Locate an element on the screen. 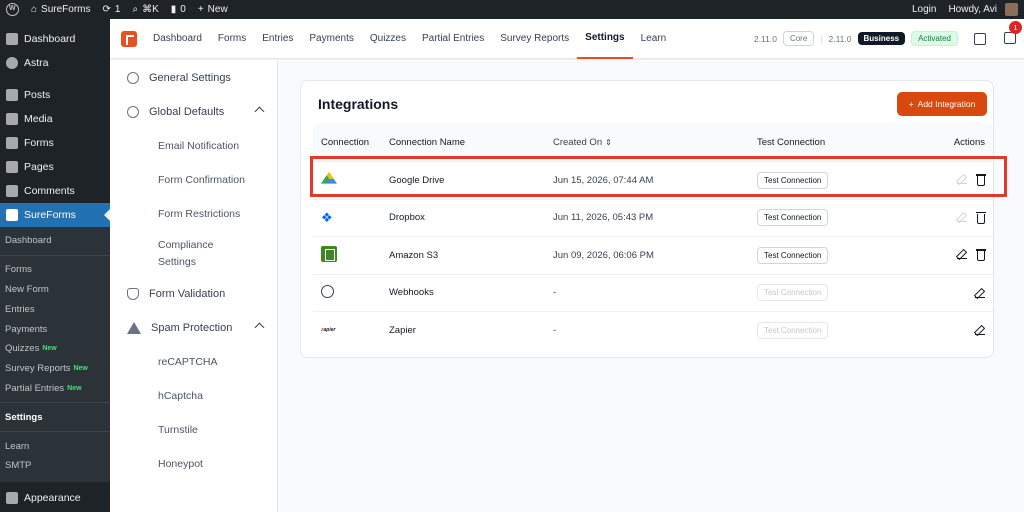 The width and height of the screenshot is (1024, 512). header-connection: Connection is located at coordinates (345, 142).